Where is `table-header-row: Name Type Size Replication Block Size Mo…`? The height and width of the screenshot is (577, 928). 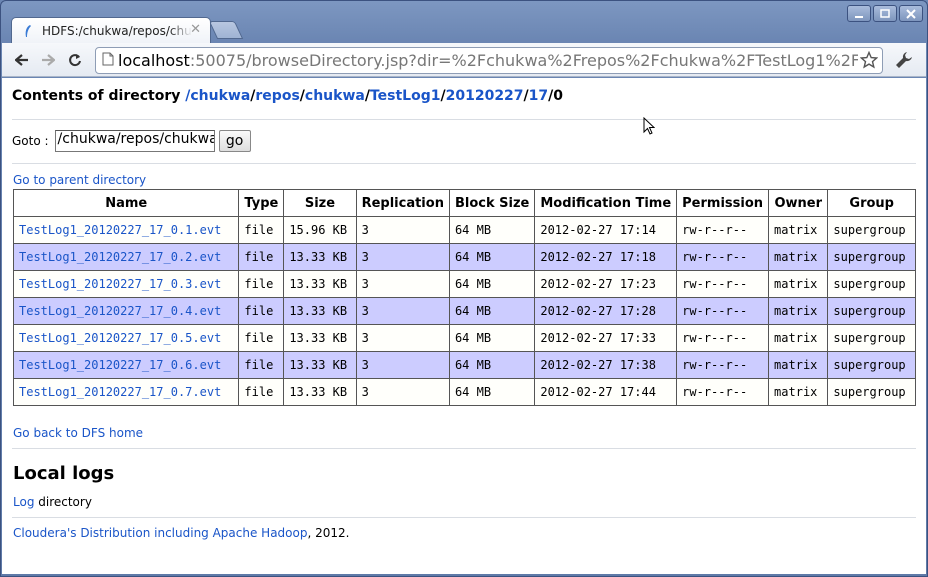 table-header-row: Name Type Size Replication Block Size Mo… is located at coordinates (464, 203).